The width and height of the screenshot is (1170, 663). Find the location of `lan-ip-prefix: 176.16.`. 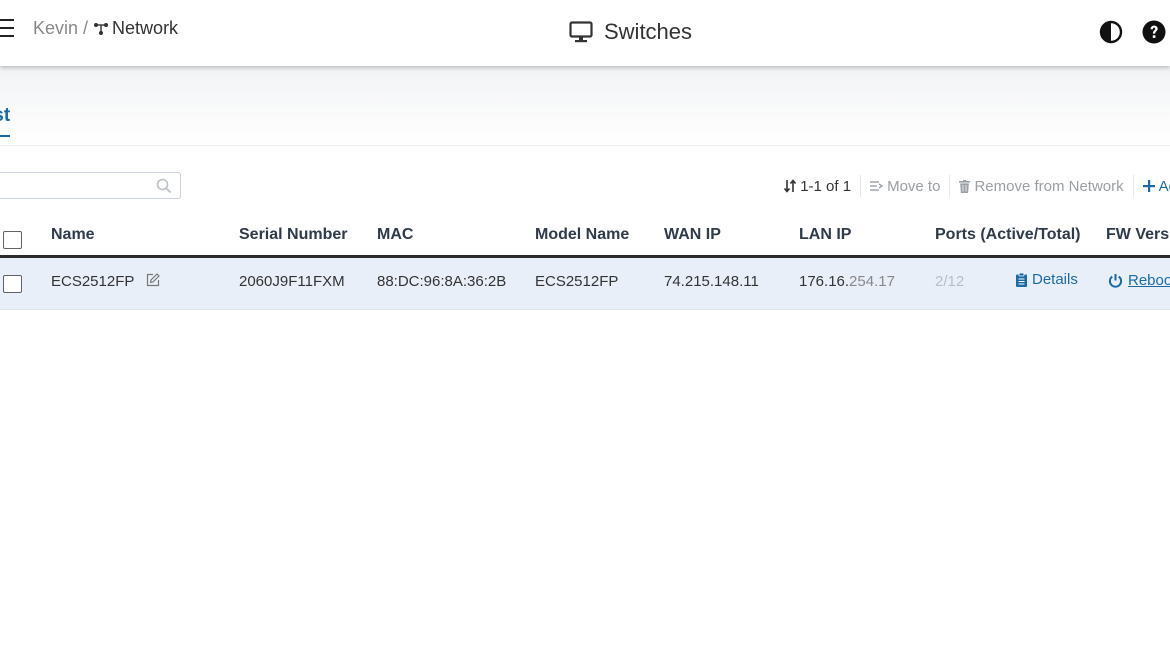

lan-ip-prefix: 176.16. is located at coordinates (824, 281).